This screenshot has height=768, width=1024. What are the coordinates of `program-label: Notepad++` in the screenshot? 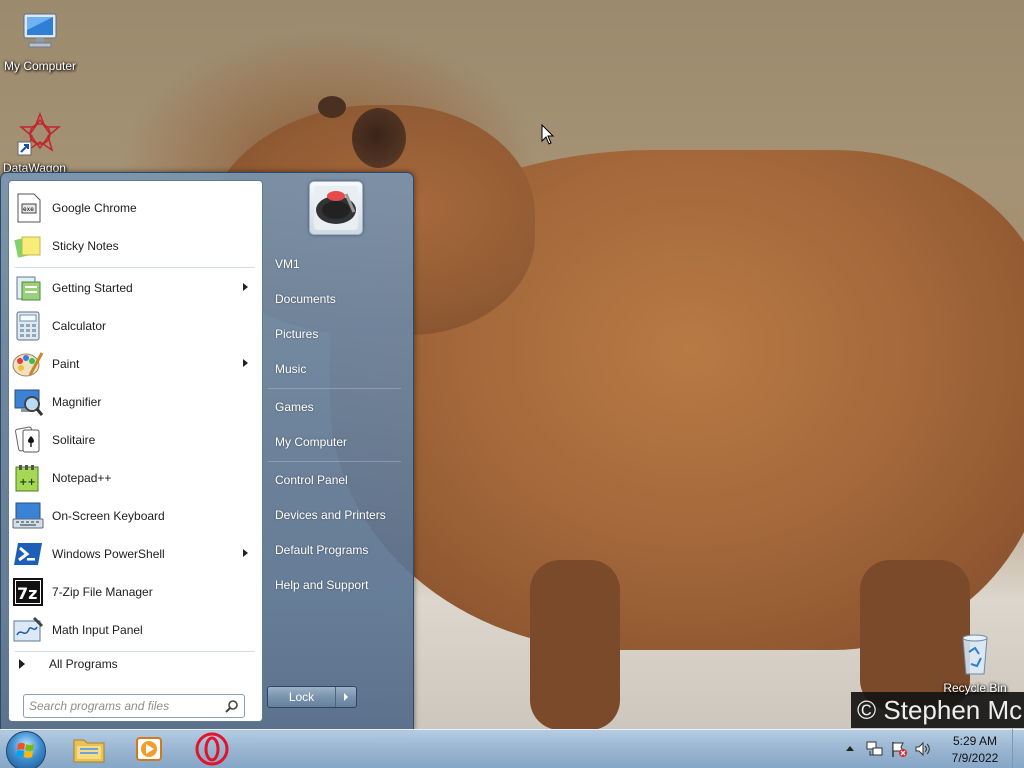 It's located at (82, 478).